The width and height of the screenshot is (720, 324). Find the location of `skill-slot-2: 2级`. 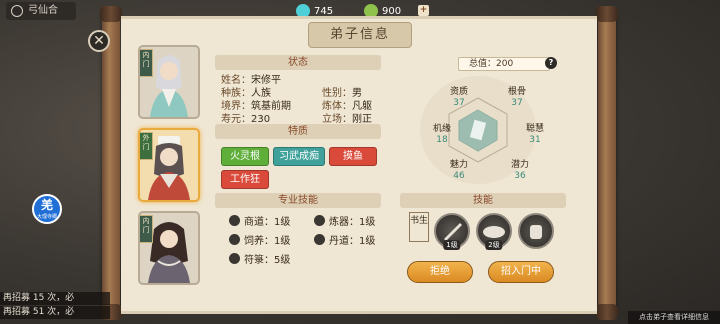

skill-slot-2: 2级 is located at coordinates (494, 231).